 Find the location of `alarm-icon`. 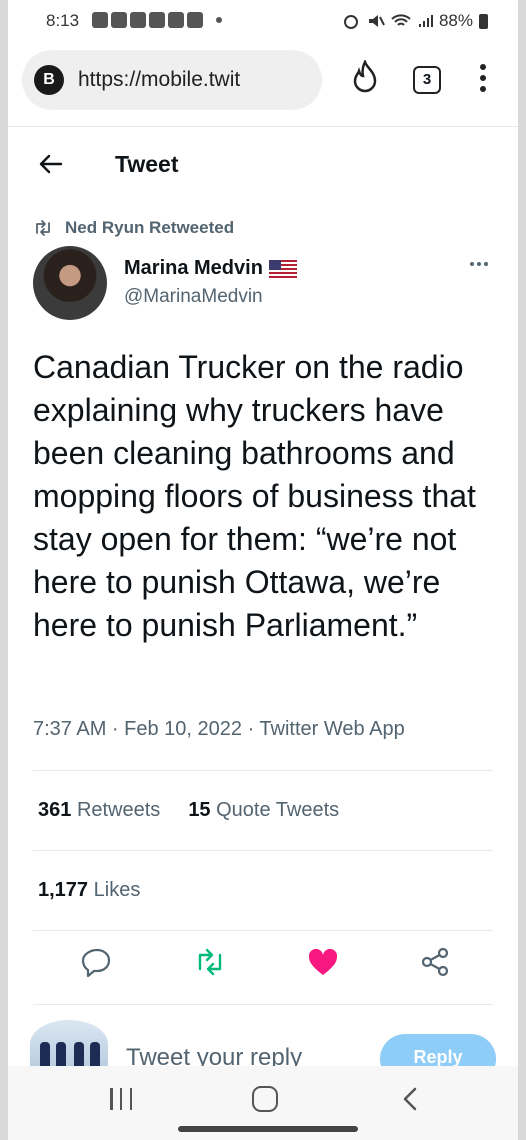

alarm-icon is located at coordinates (350, 22).